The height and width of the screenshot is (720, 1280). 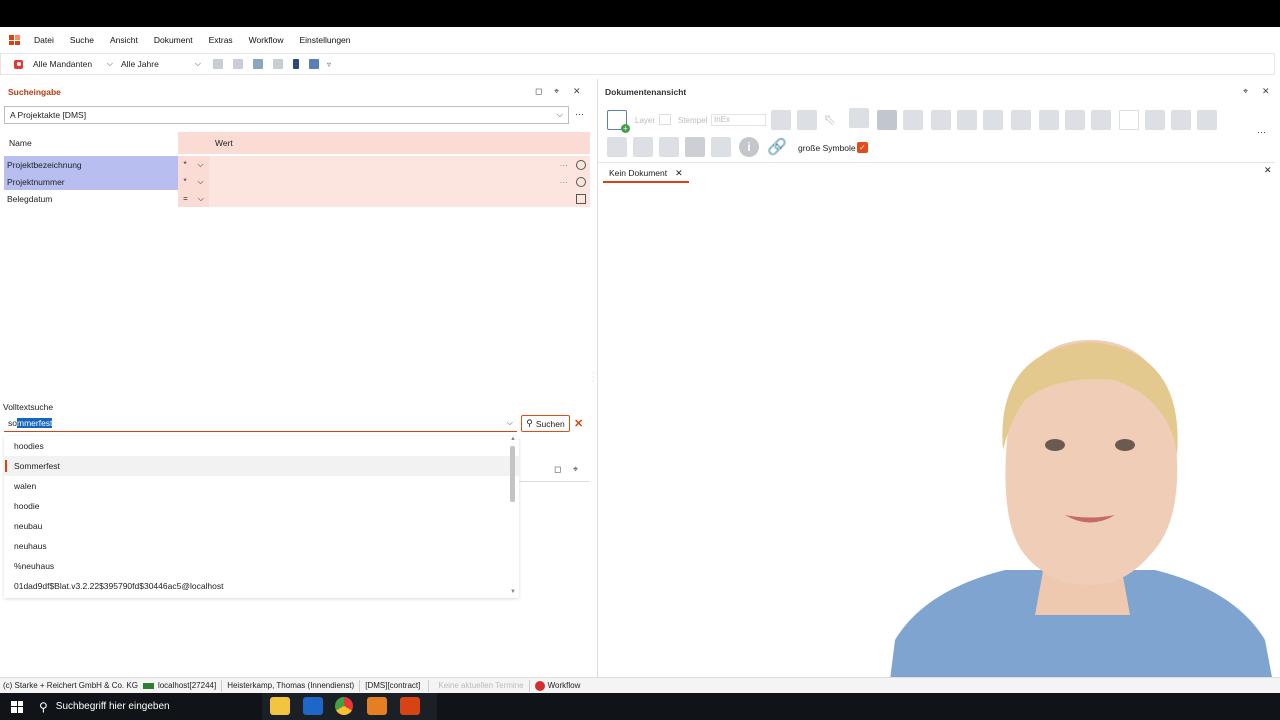 What do you see at coordinates (738, 120) in the screenshot?
I see `stamp-select: InEx` at bounding box center [738, 120].